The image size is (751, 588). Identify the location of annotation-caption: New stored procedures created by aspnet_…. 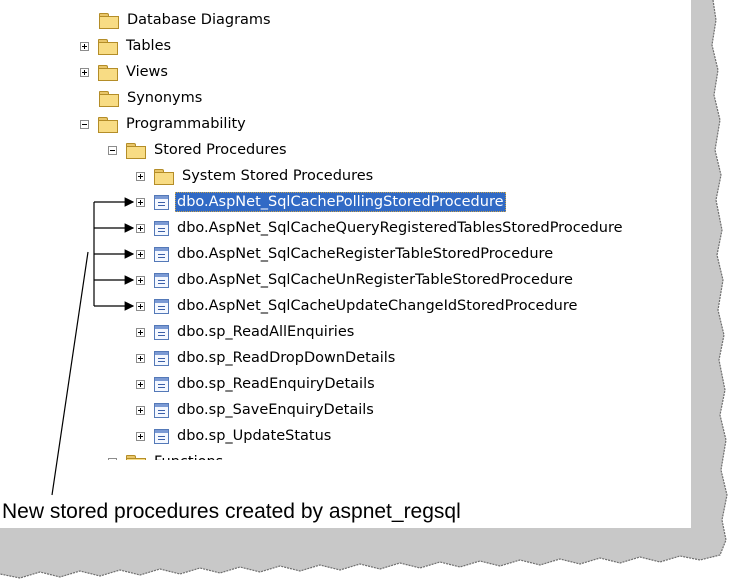
(231, 511).